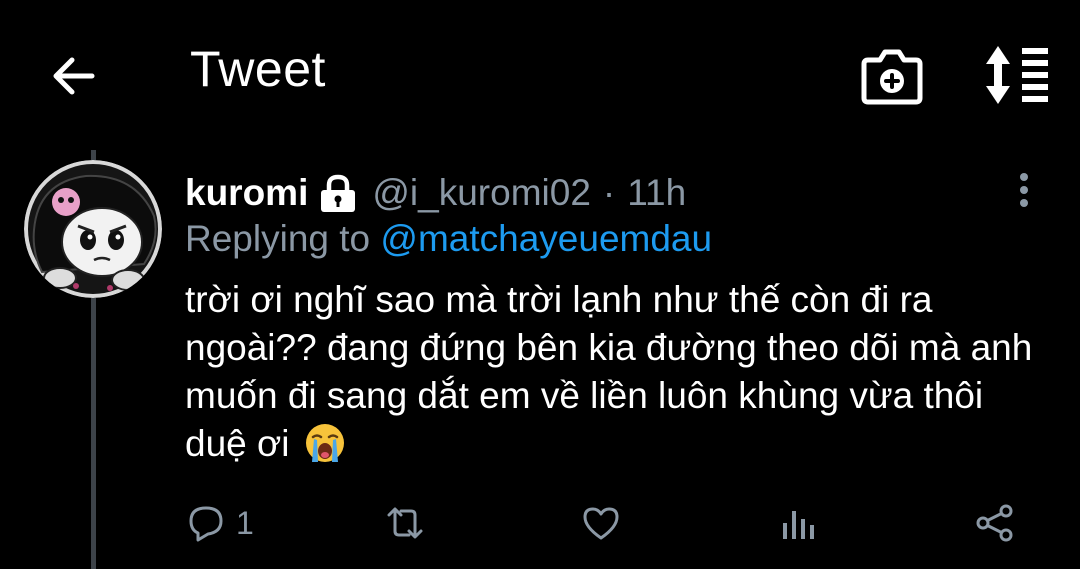  I want to click on lock-icon, so click(338, 193).